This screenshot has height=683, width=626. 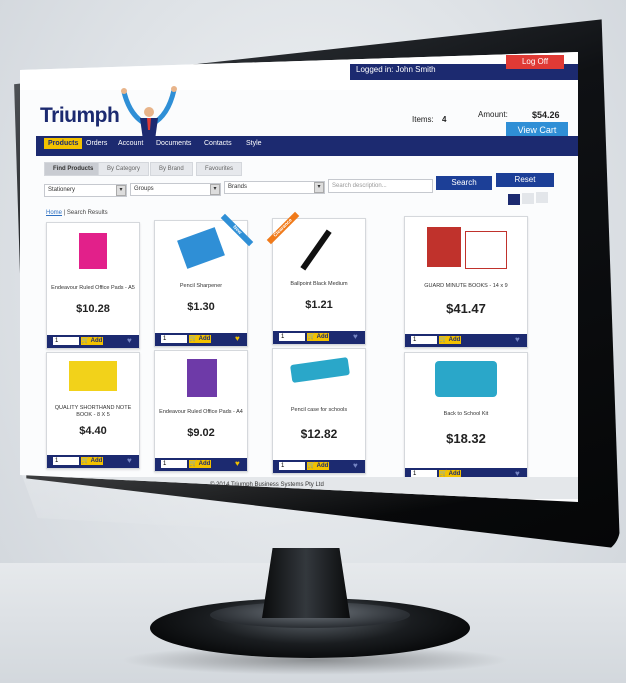 What do you see at coordinates (254, 143) in the screenshot?
I see `nav-style: Style` at bounding box center [254, 143].